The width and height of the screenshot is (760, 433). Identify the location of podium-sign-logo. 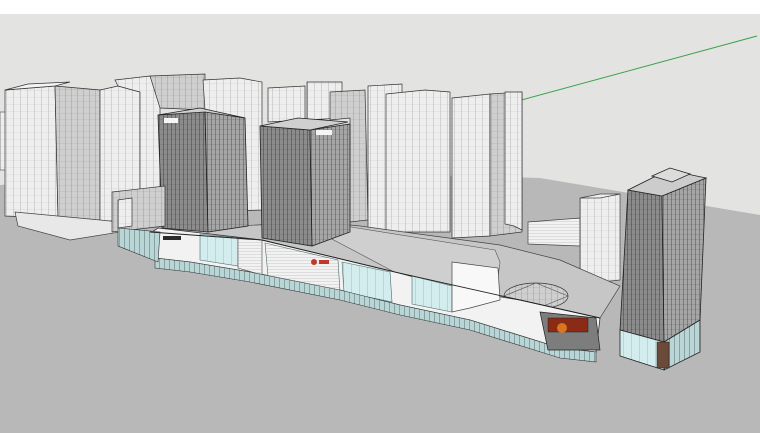
(314, 262).